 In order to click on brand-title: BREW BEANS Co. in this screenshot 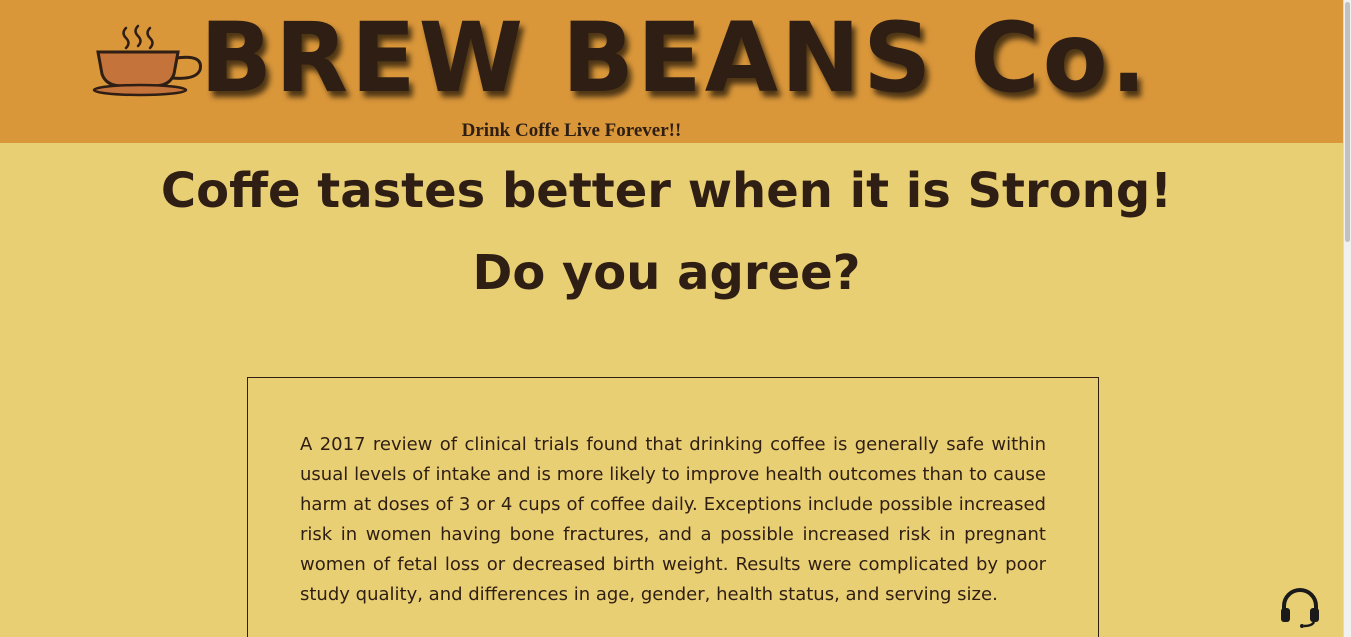, I will do `click(675, 58)`.